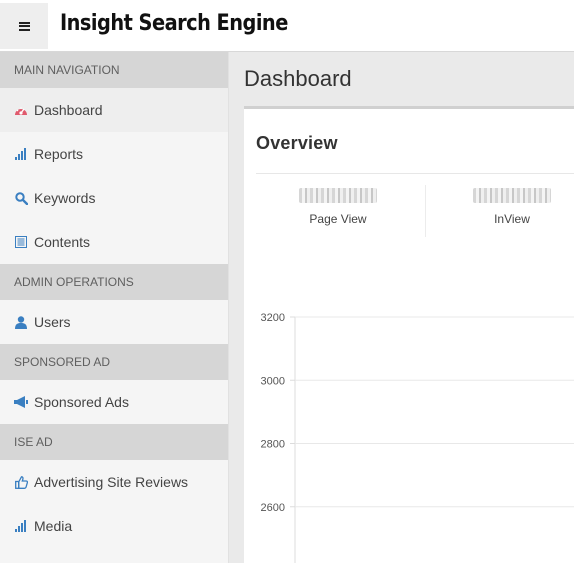  What do you see at coordinates (114, 442) in the screenshot?
I see `section-header-ise-ad: ISE AD` at bounding box center [114, 442].